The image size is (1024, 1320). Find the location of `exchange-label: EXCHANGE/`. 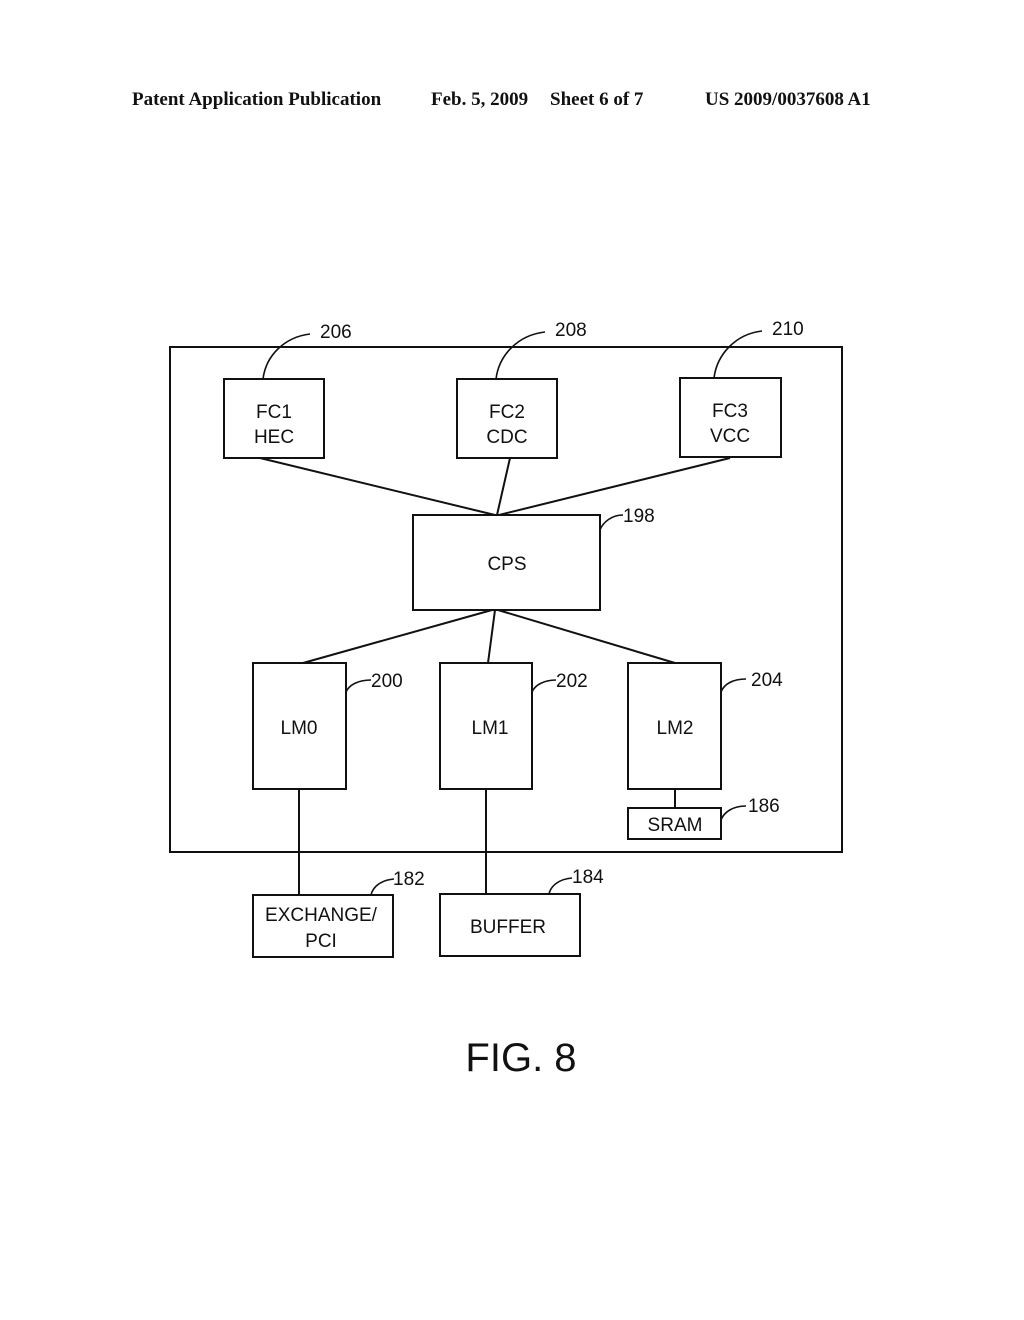

exchange-label: EXCHANGE/ is located at coordinates (321, 915).